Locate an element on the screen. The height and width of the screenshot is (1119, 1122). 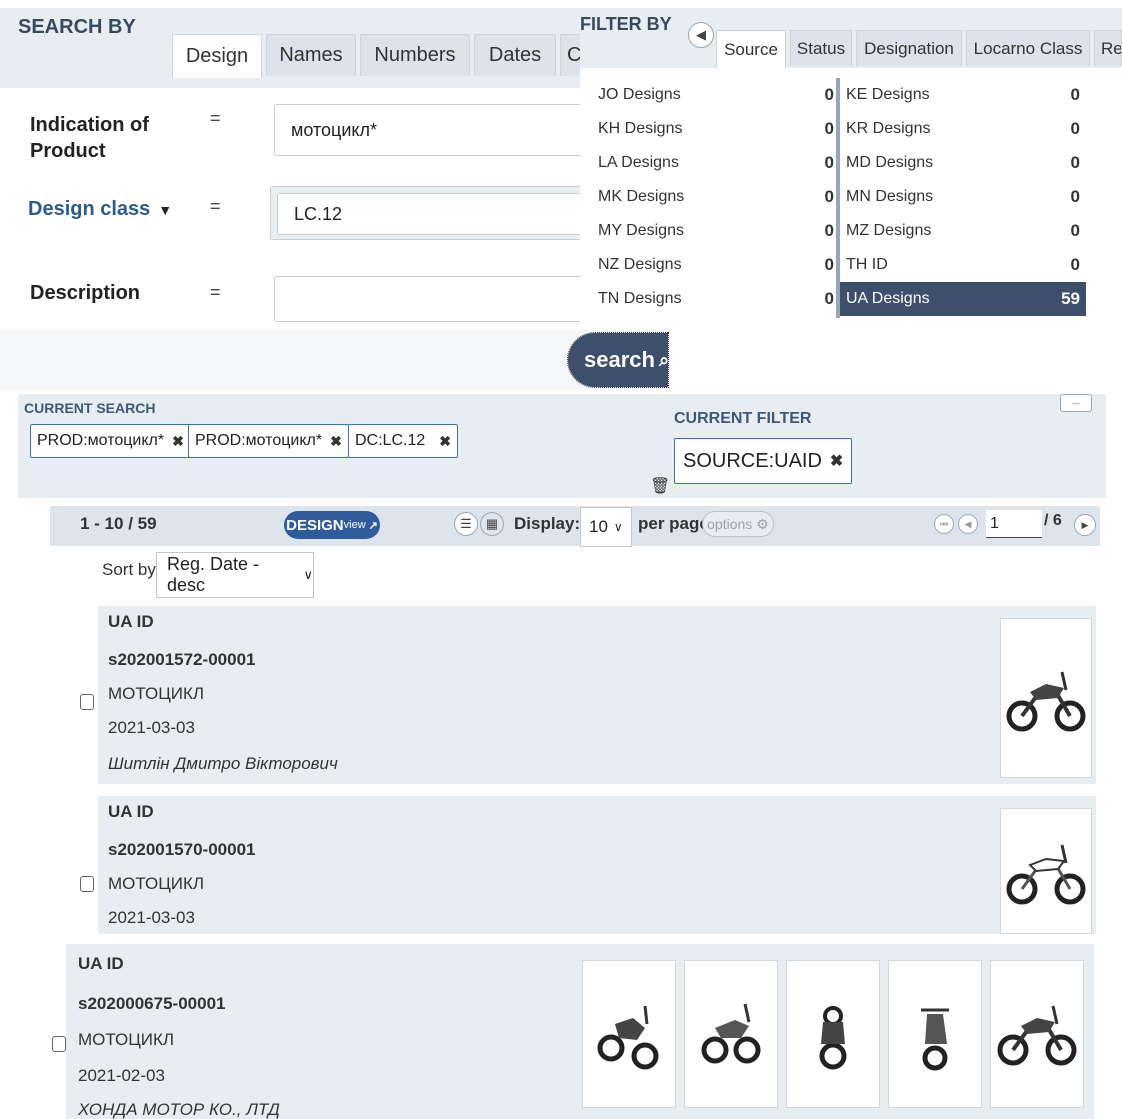
tab-designation: Designation is located at coordinates (909, 48).